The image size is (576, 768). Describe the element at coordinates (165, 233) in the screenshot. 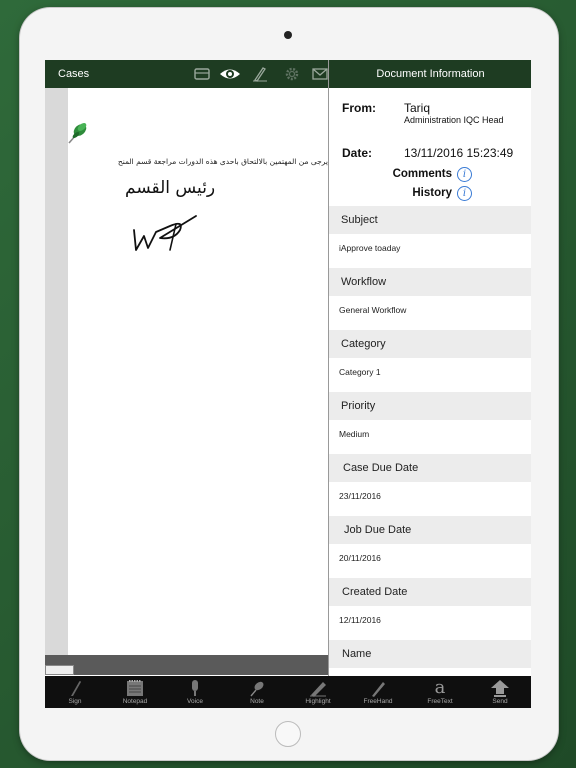

I see `handwritten-signature` at that location.